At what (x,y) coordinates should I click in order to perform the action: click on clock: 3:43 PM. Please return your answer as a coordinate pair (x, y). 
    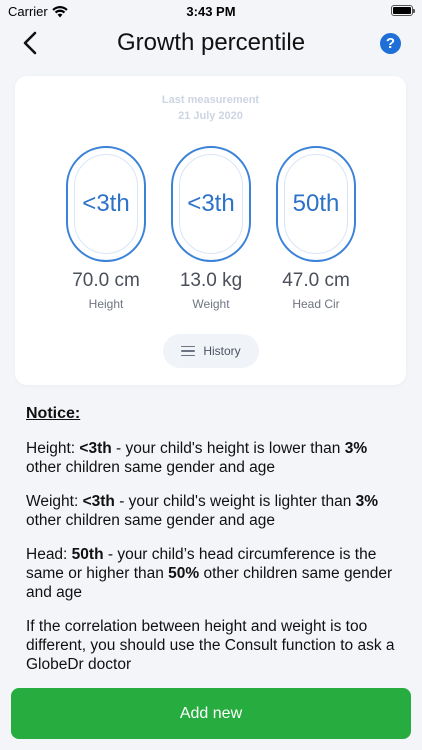
    Looking at the image, I should click on (211, 11).